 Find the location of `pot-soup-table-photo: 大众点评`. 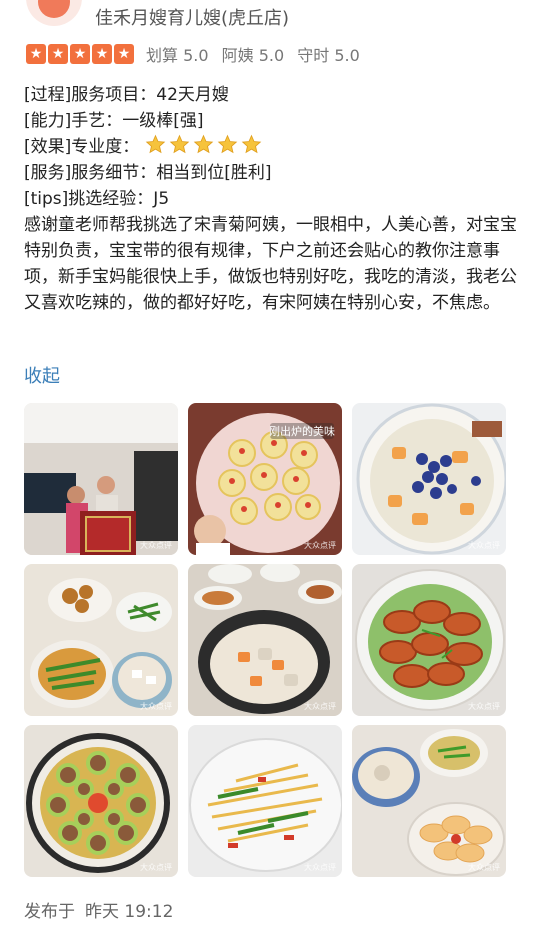

pot-soup-table-photo: 大众点评 is located at coordinates (265, 640).